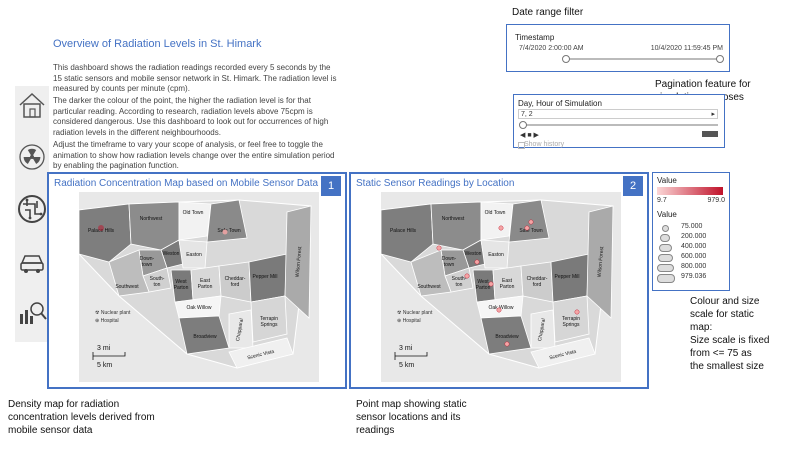 The width and height of the screenshot is (800, 450). What do you see at coordinates (497, 221) in the screenshot?
I see `region-old-town` at bounding box center [497, 221].